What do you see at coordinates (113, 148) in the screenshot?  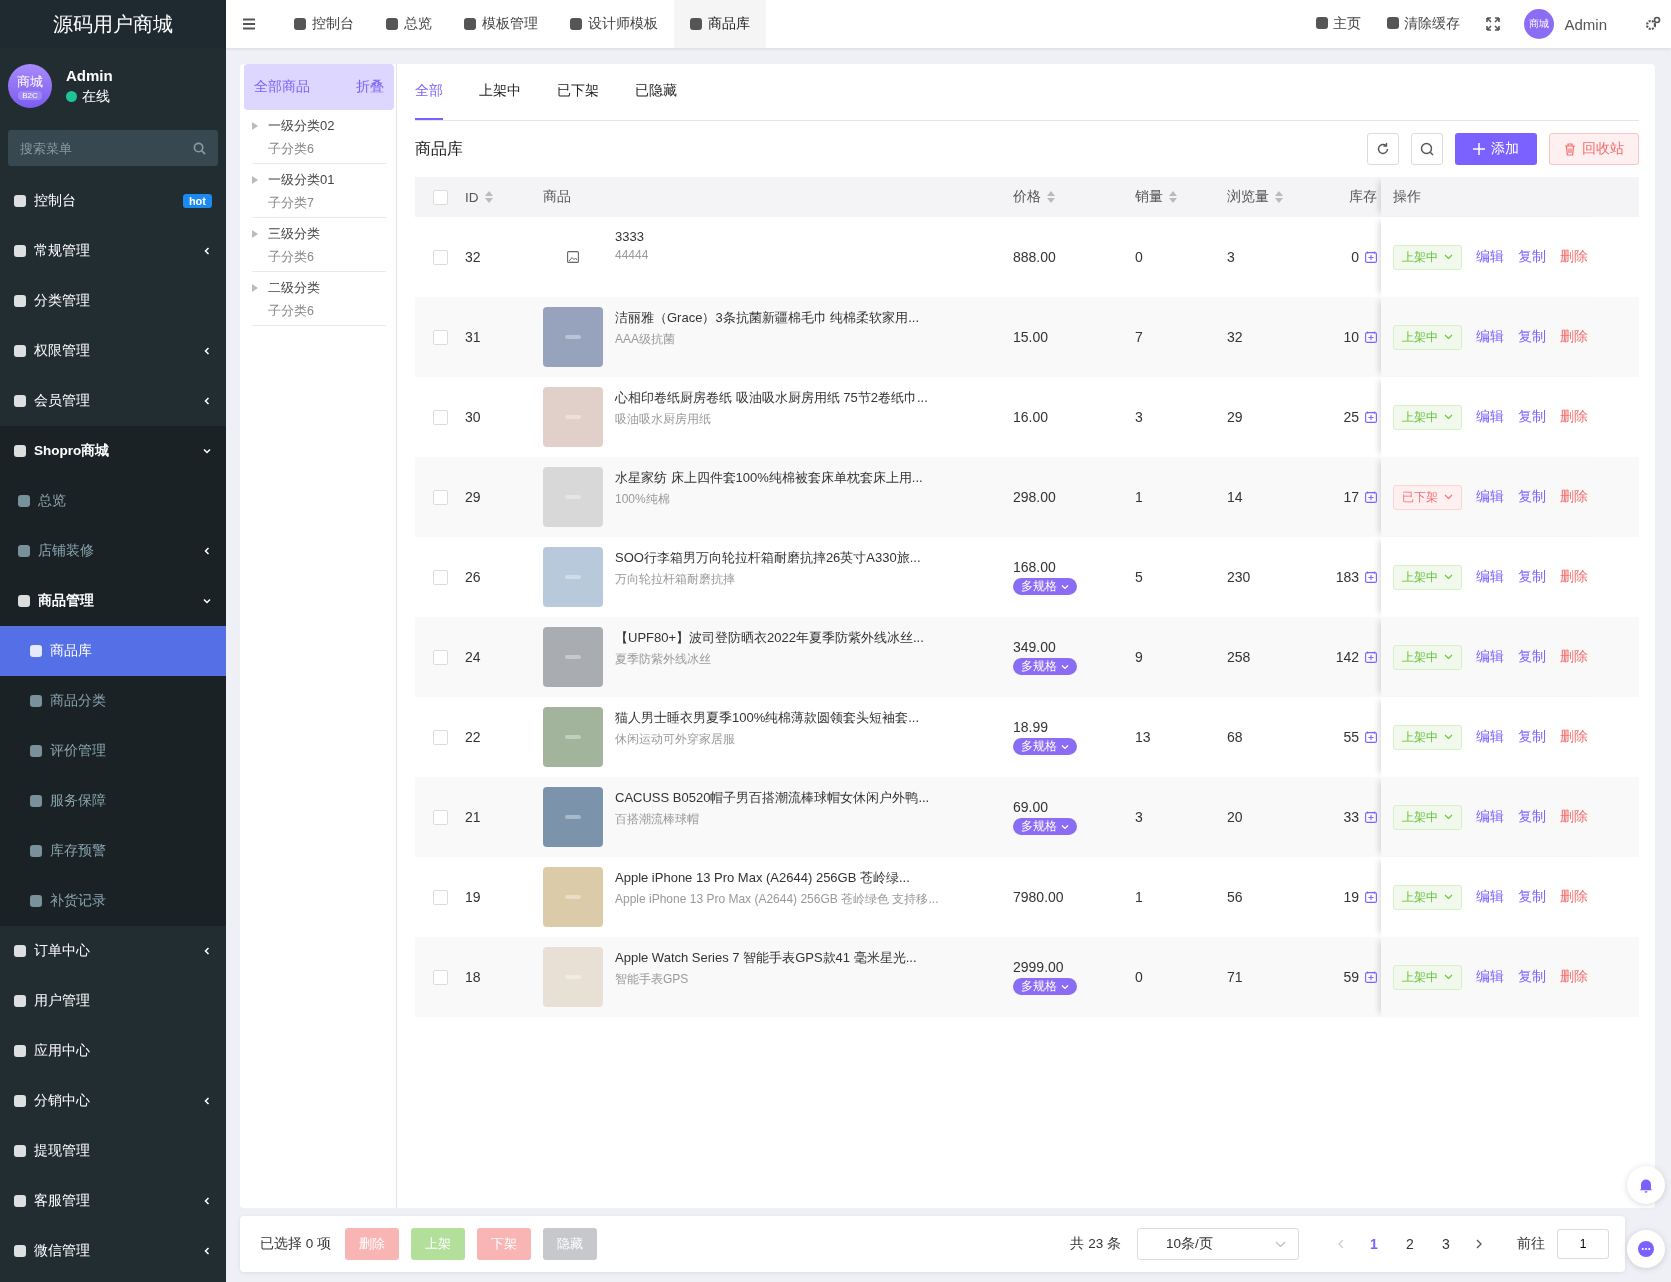 I see `search-field: 搜索菜单` at bounding box center [113, 148].